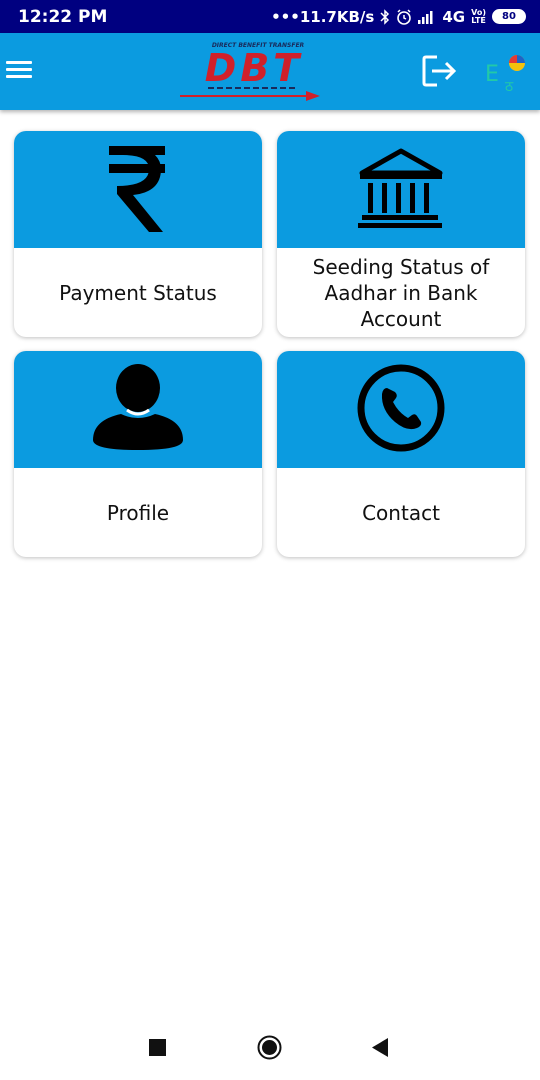 The height and width of the screenshot is (1080, 540). I want to click on dbt-logo: DIRECT BENEFIT TRANSFER DBT, so click(254, 71).